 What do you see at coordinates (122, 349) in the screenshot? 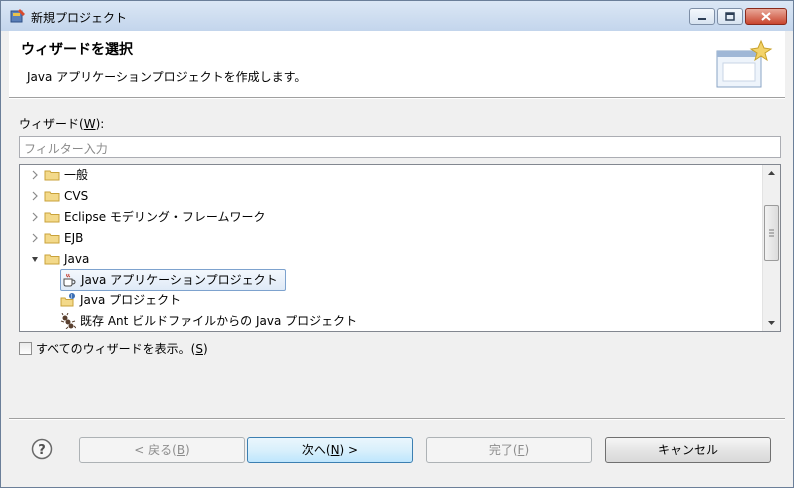
I see `show-all-label: すべてのウィザードを表示。(S)` at bounding box center [122, 349].